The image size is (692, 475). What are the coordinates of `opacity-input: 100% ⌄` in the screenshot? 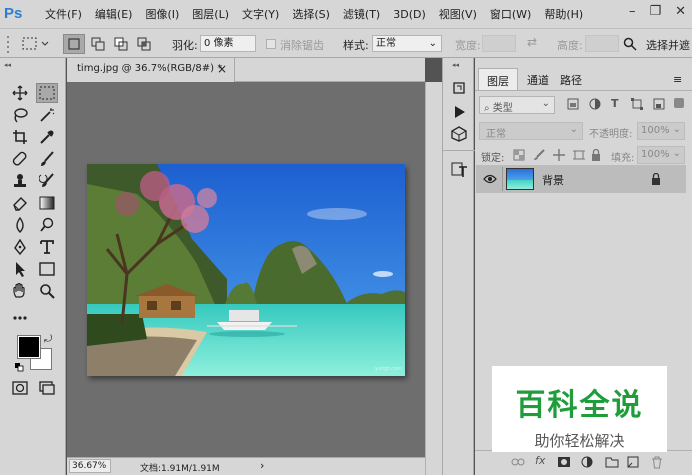 It's located at (661, 131).